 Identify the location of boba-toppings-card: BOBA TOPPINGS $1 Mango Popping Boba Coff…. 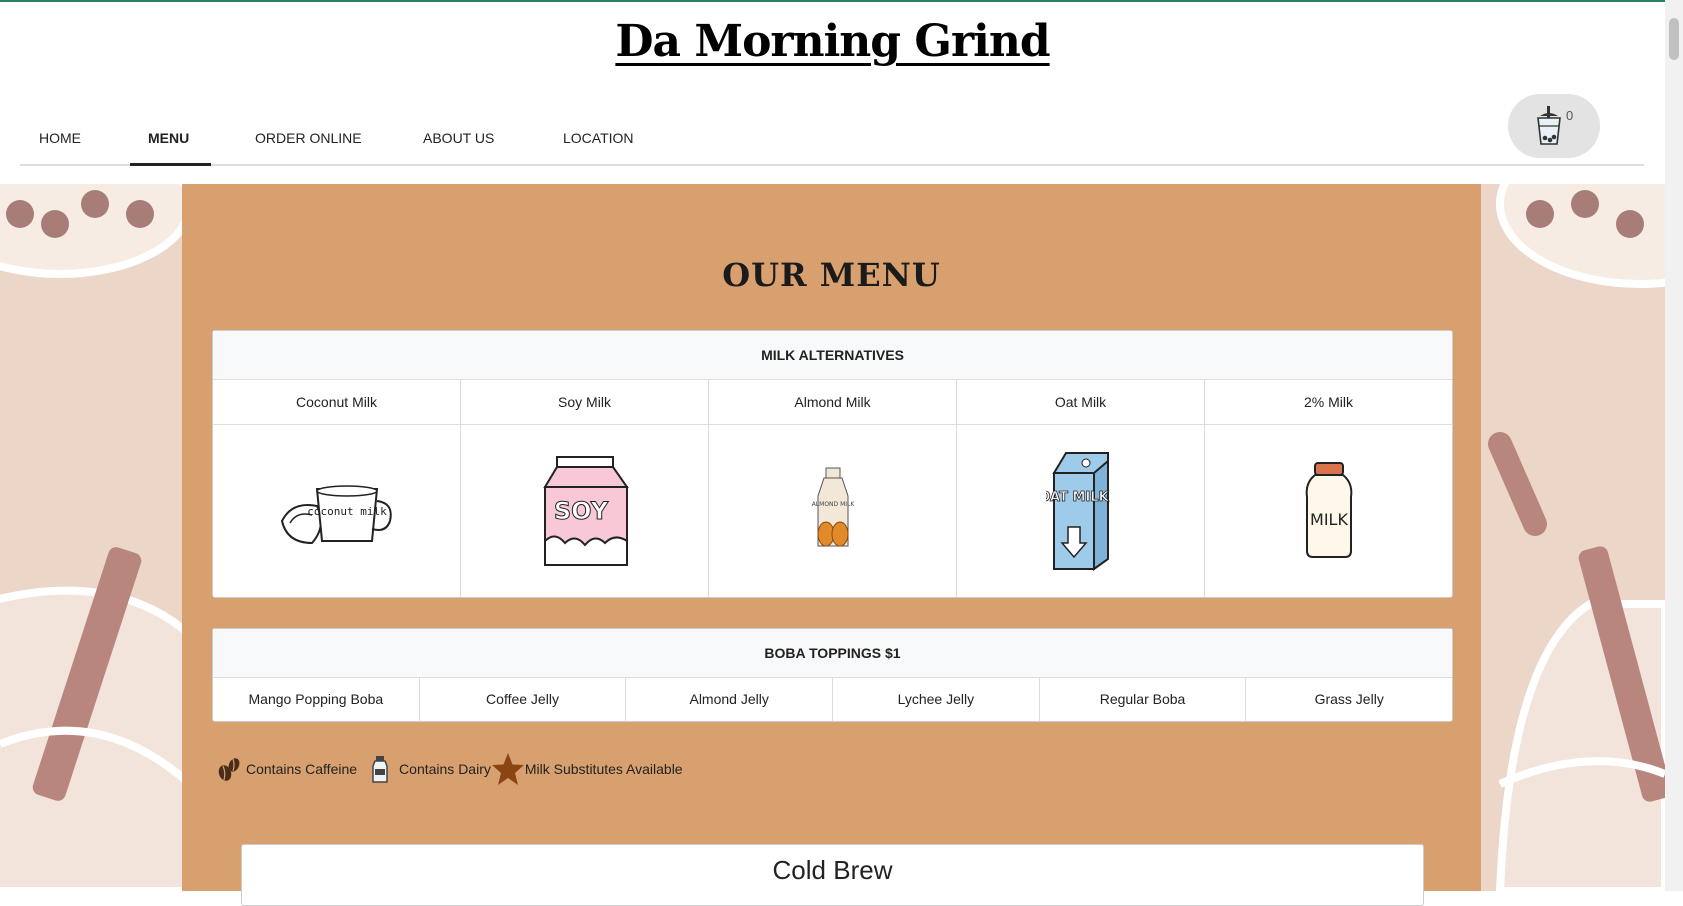
(832, 675).